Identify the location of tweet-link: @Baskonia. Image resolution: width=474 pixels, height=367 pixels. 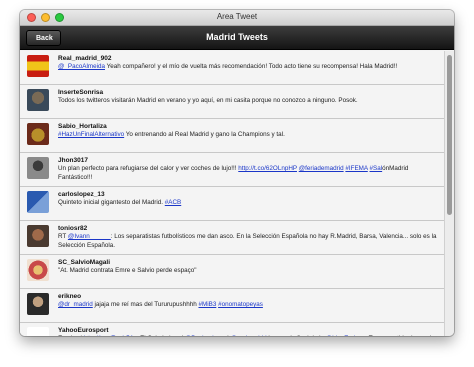
(201, 335).